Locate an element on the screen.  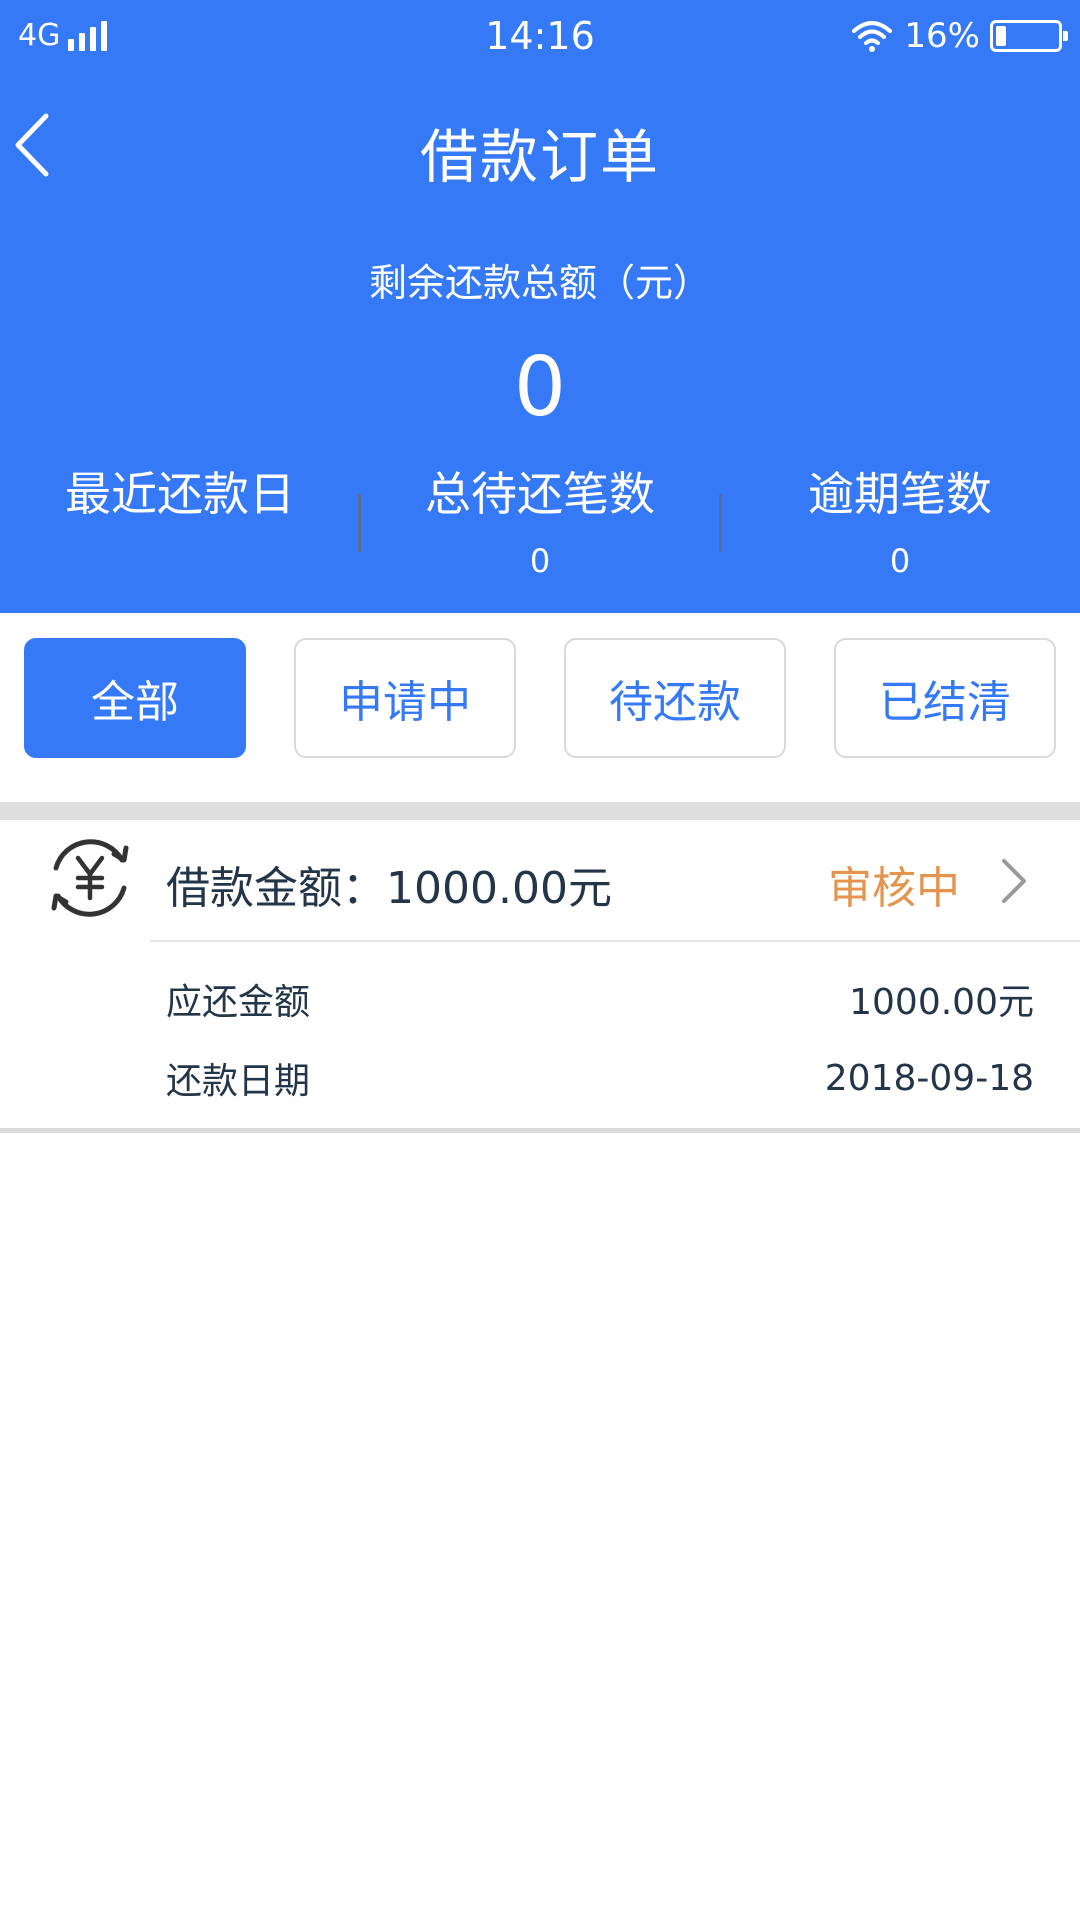
status-bar-right: 16% is located at coordinates (959, 36).